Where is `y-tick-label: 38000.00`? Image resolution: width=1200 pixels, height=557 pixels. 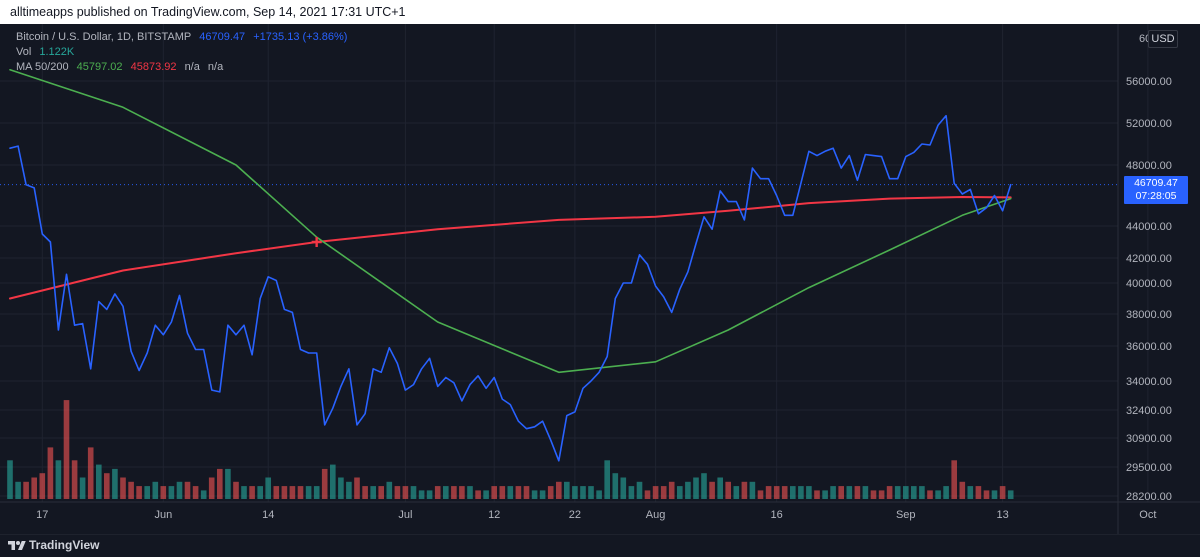
y-tick-label: 38000.00 is located at coordinates (1149, 315).